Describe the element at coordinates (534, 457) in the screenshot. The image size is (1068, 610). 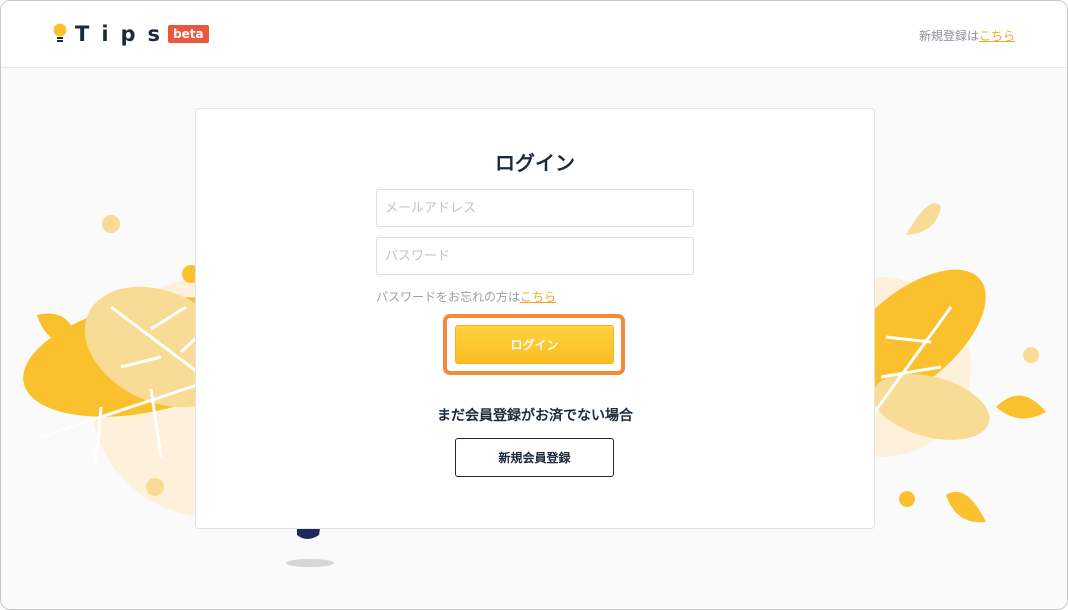
I see `register-button: 新規会員登録` at that location.